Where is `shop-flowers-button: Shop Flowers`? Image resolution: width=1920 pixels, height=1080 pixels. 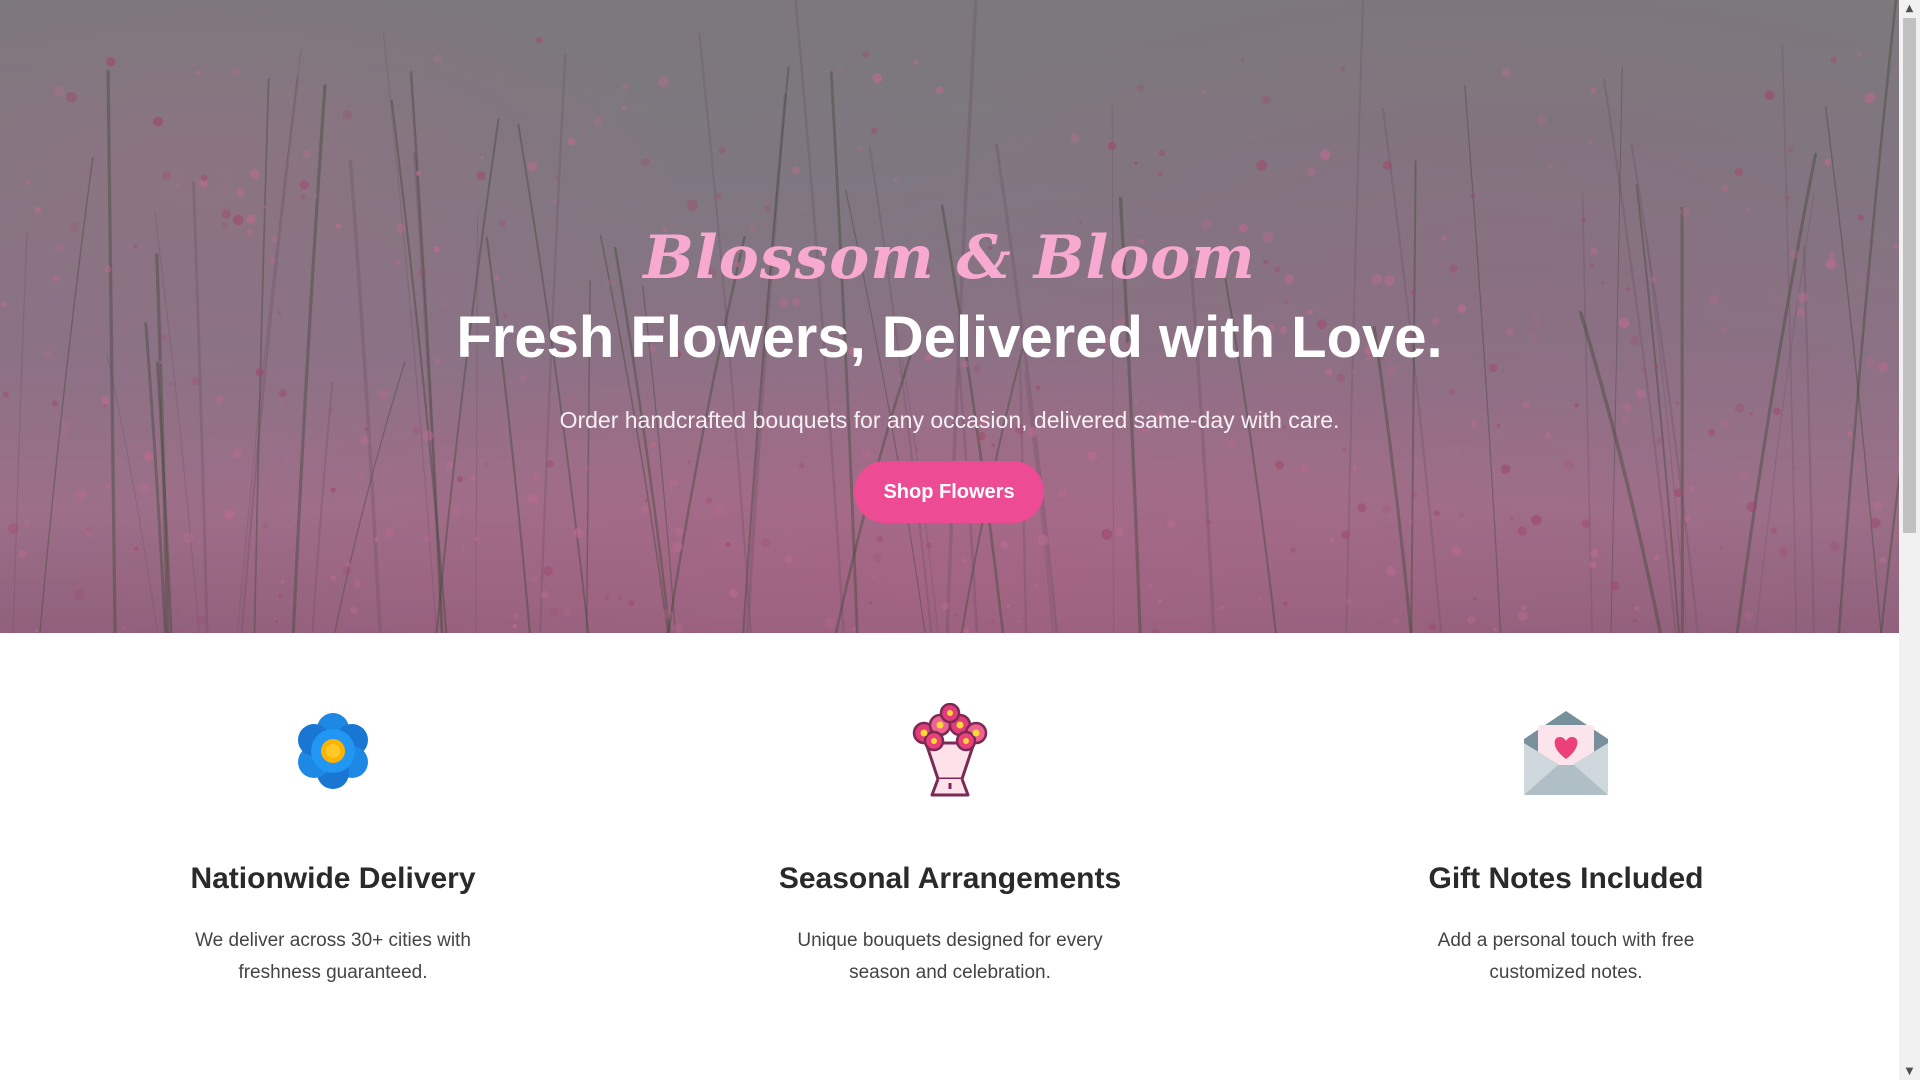 shop-flowers-button: Shop Flowers is located at coordinates (949, 492).